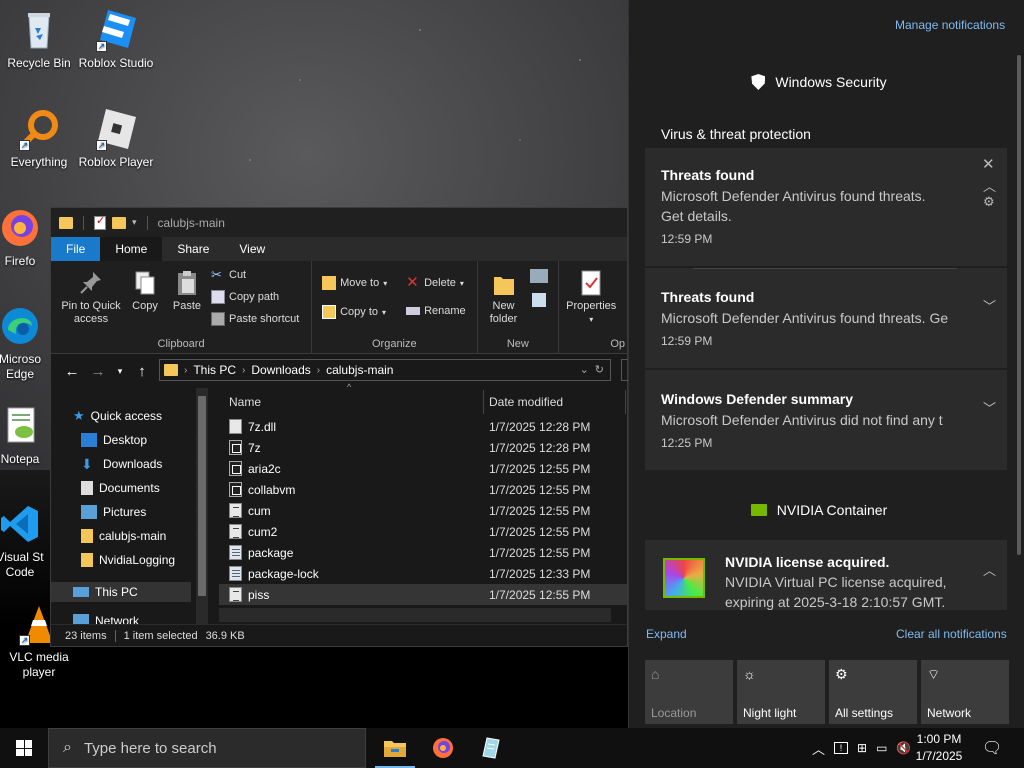 This screenshot has height=768, width=1024. What do you see at coordinates (24, 748) in the screenshot?
I see `start-button` at bounding box center [24, 748].